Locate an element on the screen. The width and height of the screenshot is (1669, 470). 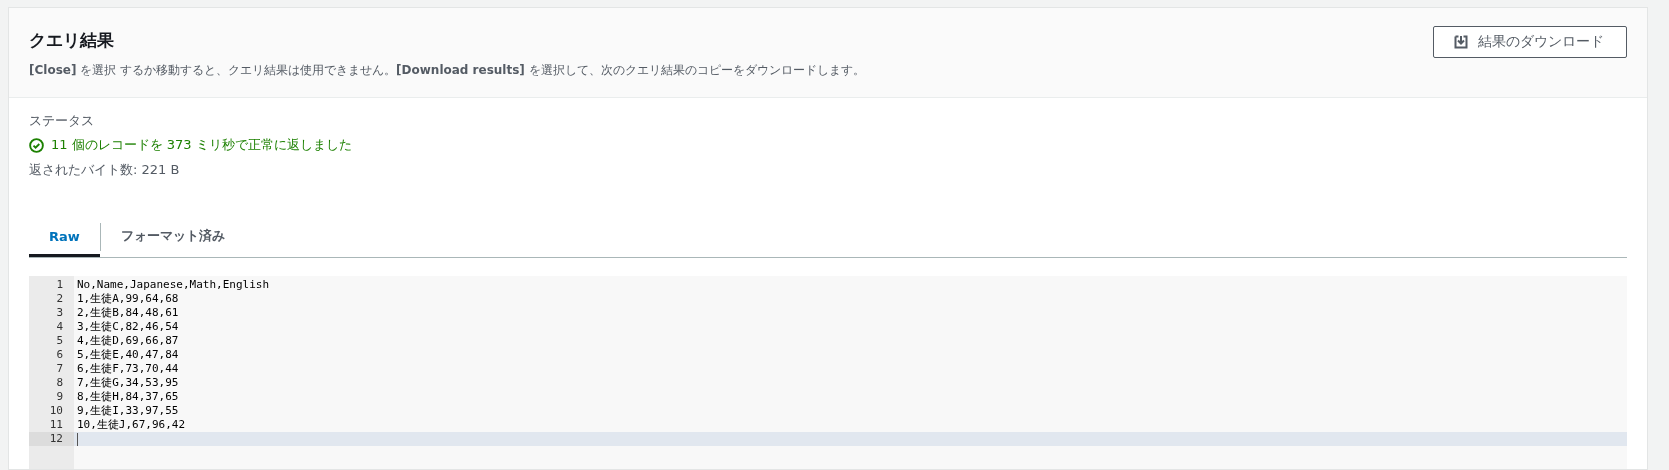
code-line: 9,生徒I,33,97,55 is located at coordinates (128, 411).